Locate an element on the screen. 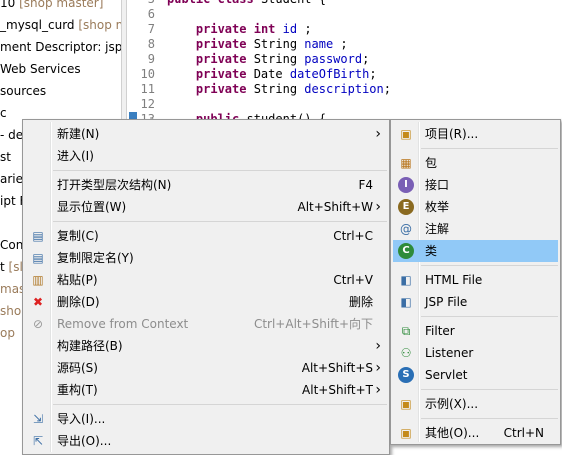  tree-item: 10 [shop master] is located at coordinates (51, 6).